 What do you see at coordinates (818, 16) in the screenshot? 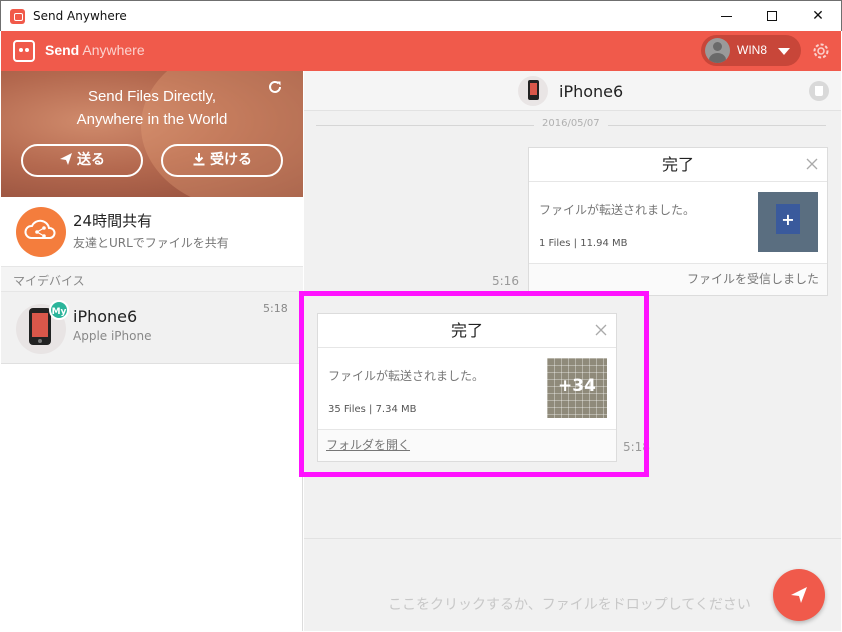
I see `close-window-button: ✕` at bounding box center [818, 16].